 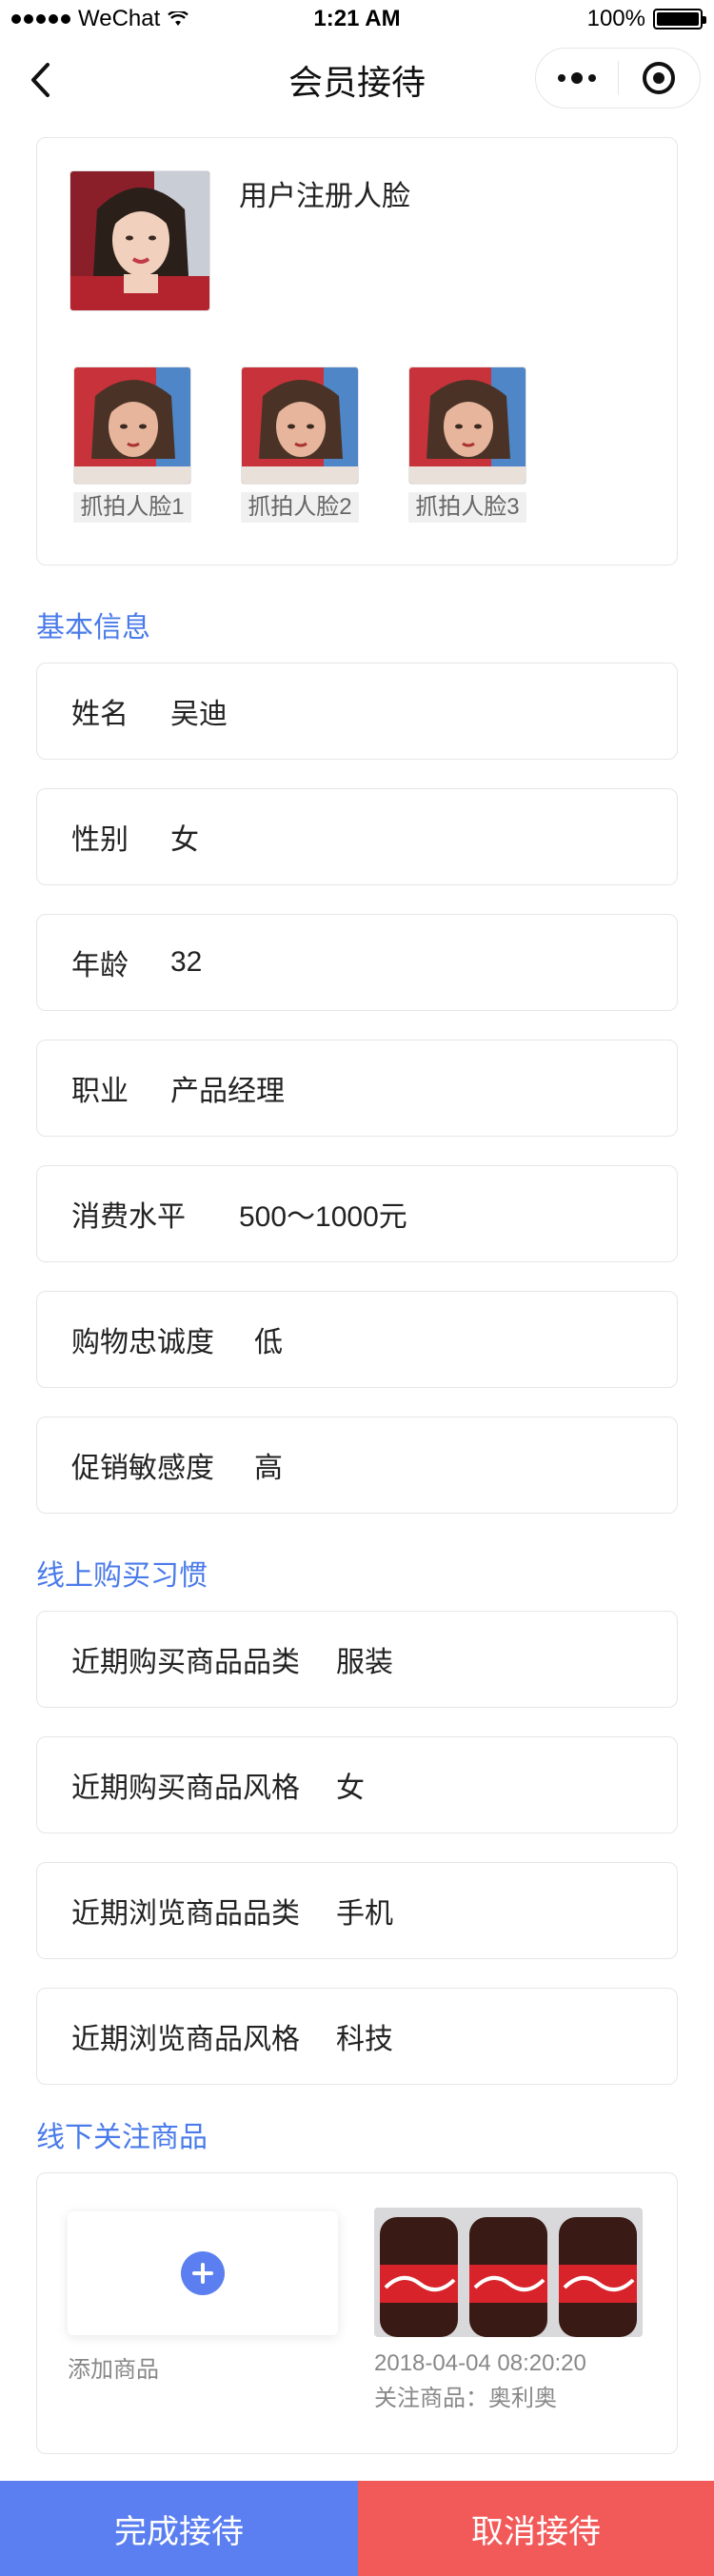 I want to click on section-title-online-habits: 线上购买习惯, so click(x=122, y=1576).